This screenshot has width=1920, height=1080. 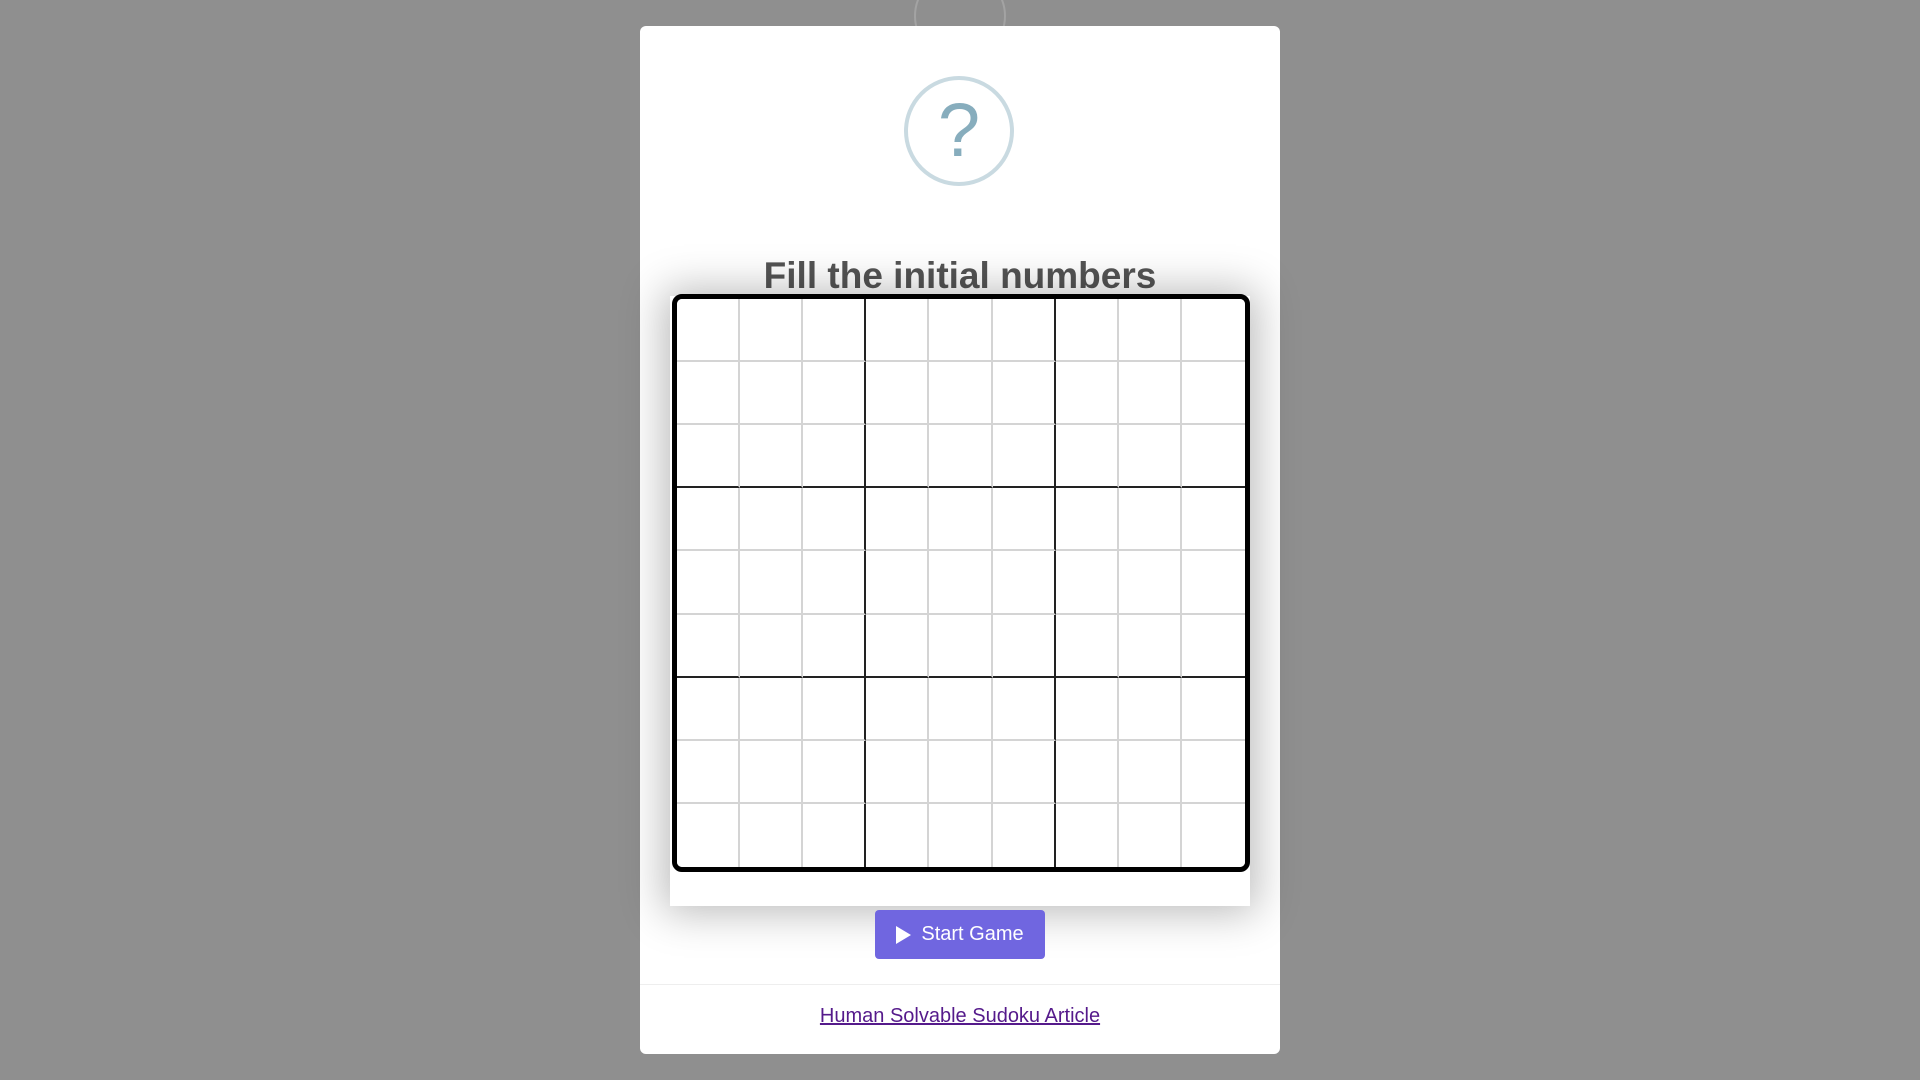 I want to click on start-game-label: Start Game, so click(x=972, y=934).